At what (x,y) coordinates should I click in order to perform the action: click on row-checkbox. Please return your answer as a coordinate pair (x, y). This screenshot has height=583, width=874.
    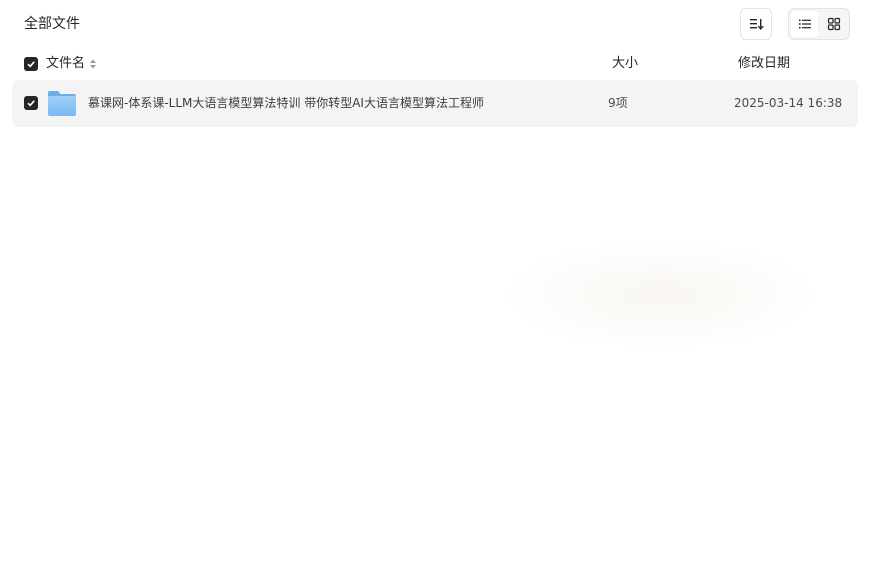
    Looking at the image, I should click on (31, 103).